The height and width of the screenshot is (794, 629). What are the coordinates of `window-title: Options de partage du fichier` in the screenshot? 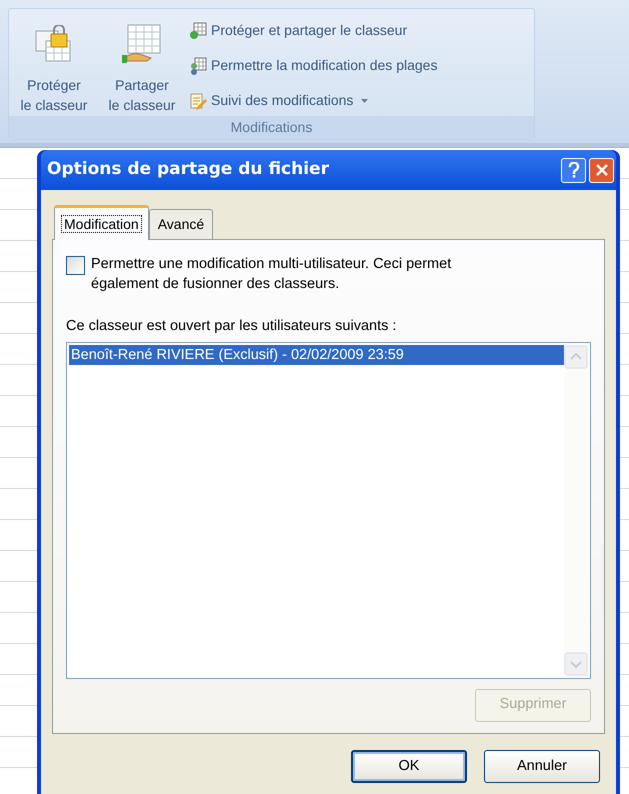 It's located at (188, 170).